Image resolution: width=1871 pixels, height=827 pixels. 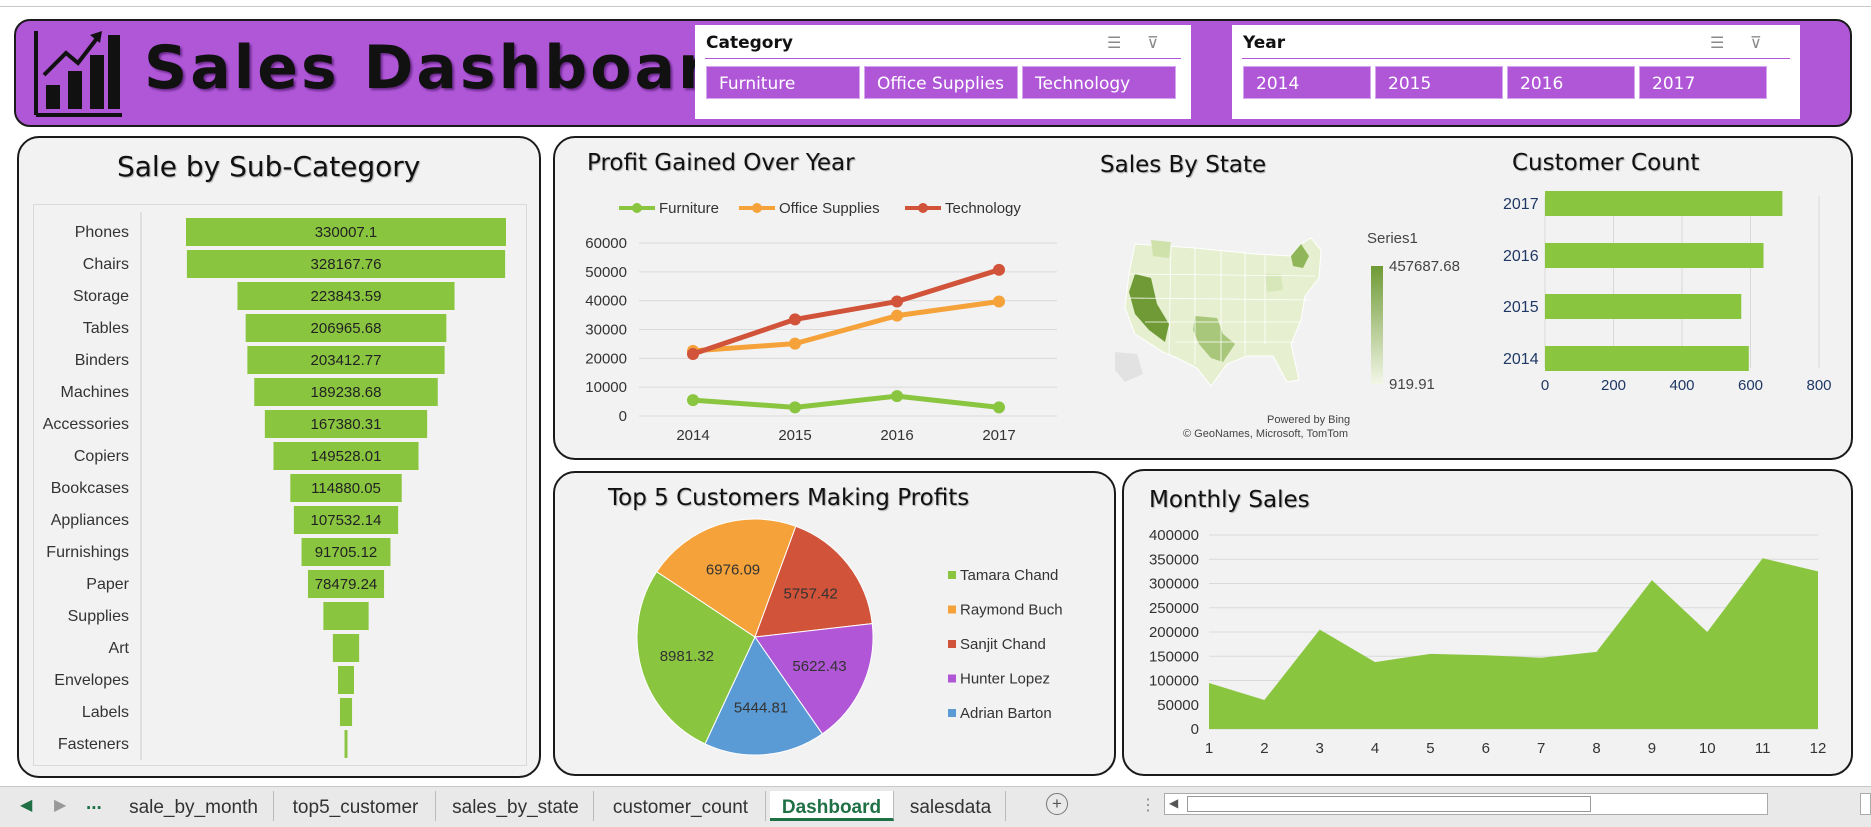 I want to click on tab-sale-by-month: sale_by_month, so click(x=194, y=806).